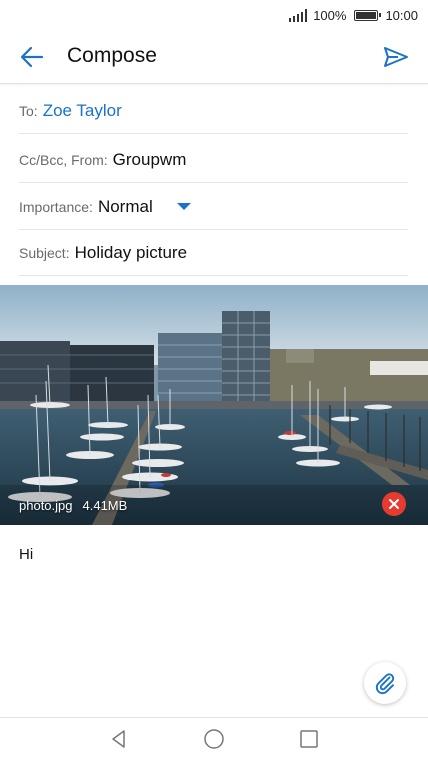  What do you see at coordinates (330, 15) in the screenshot?
I see `battery-percent: 100%` at bounding box center [330, 15].